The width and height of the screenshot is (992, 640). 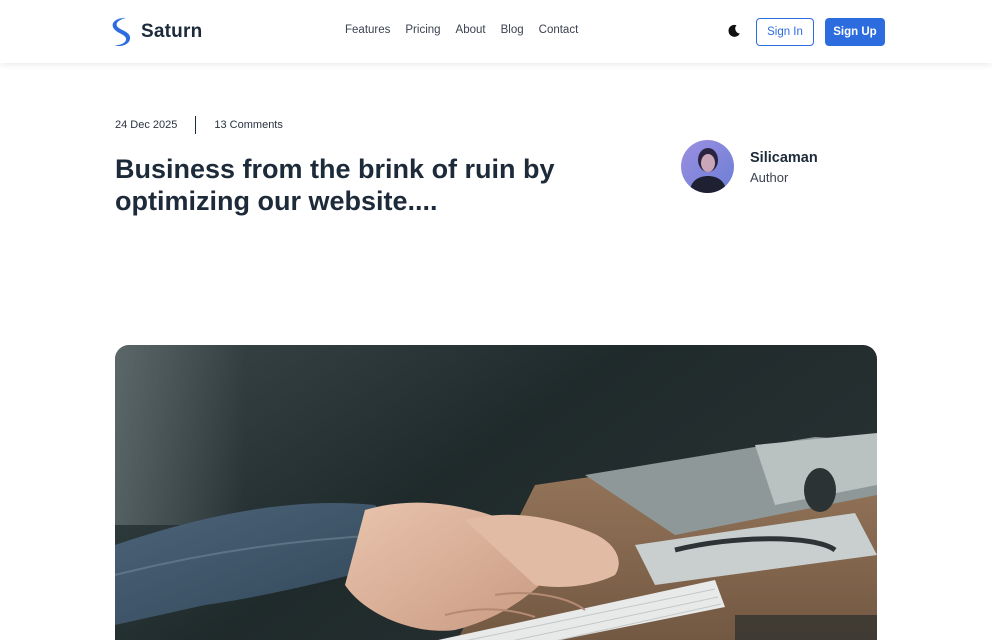 I want to click on nav-link-about: About, so click(x=471, y=30).